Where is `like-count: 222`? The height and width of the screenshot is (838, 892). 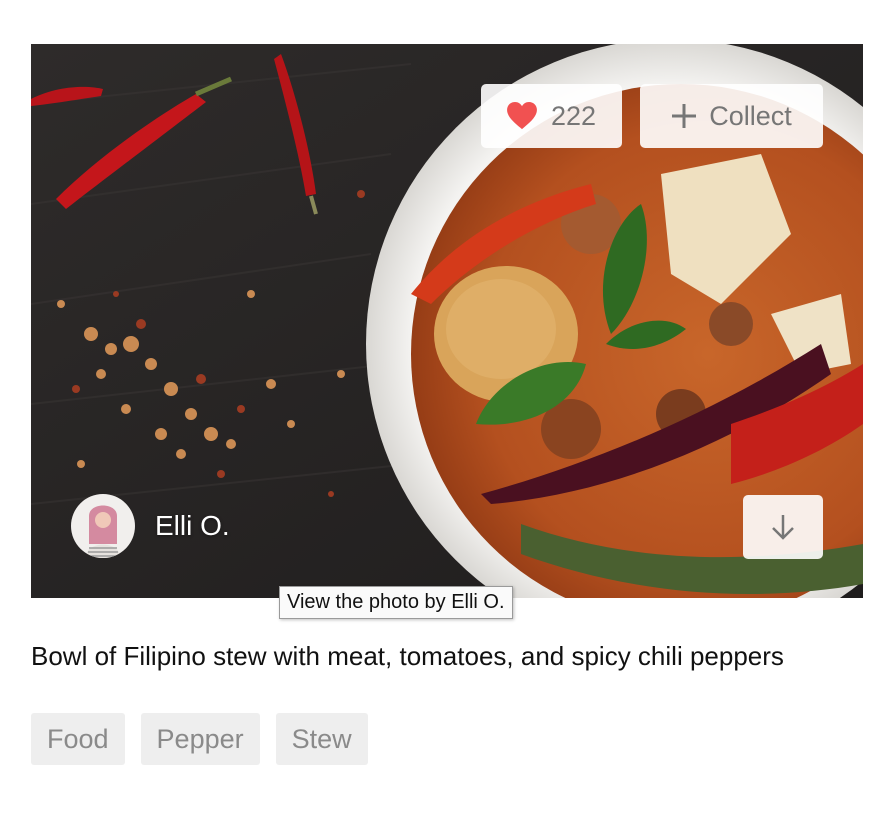
like-count: 222 is located at coordinates (573, 115).